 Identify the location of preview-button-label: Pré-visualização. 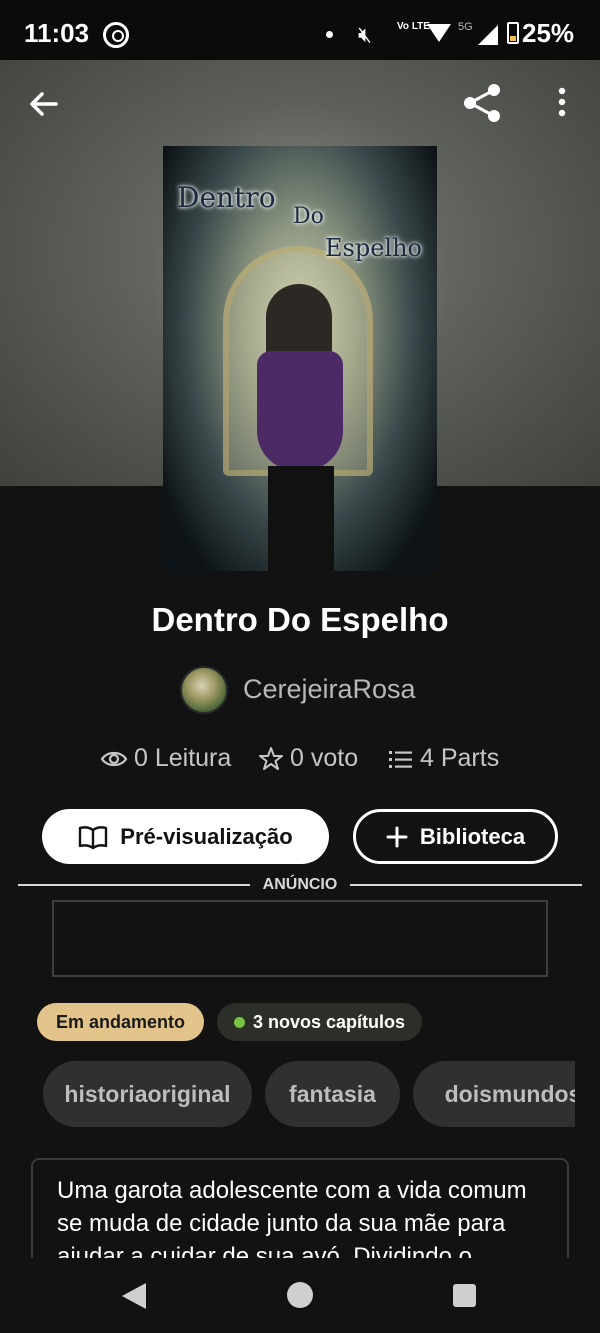
(206, 836).